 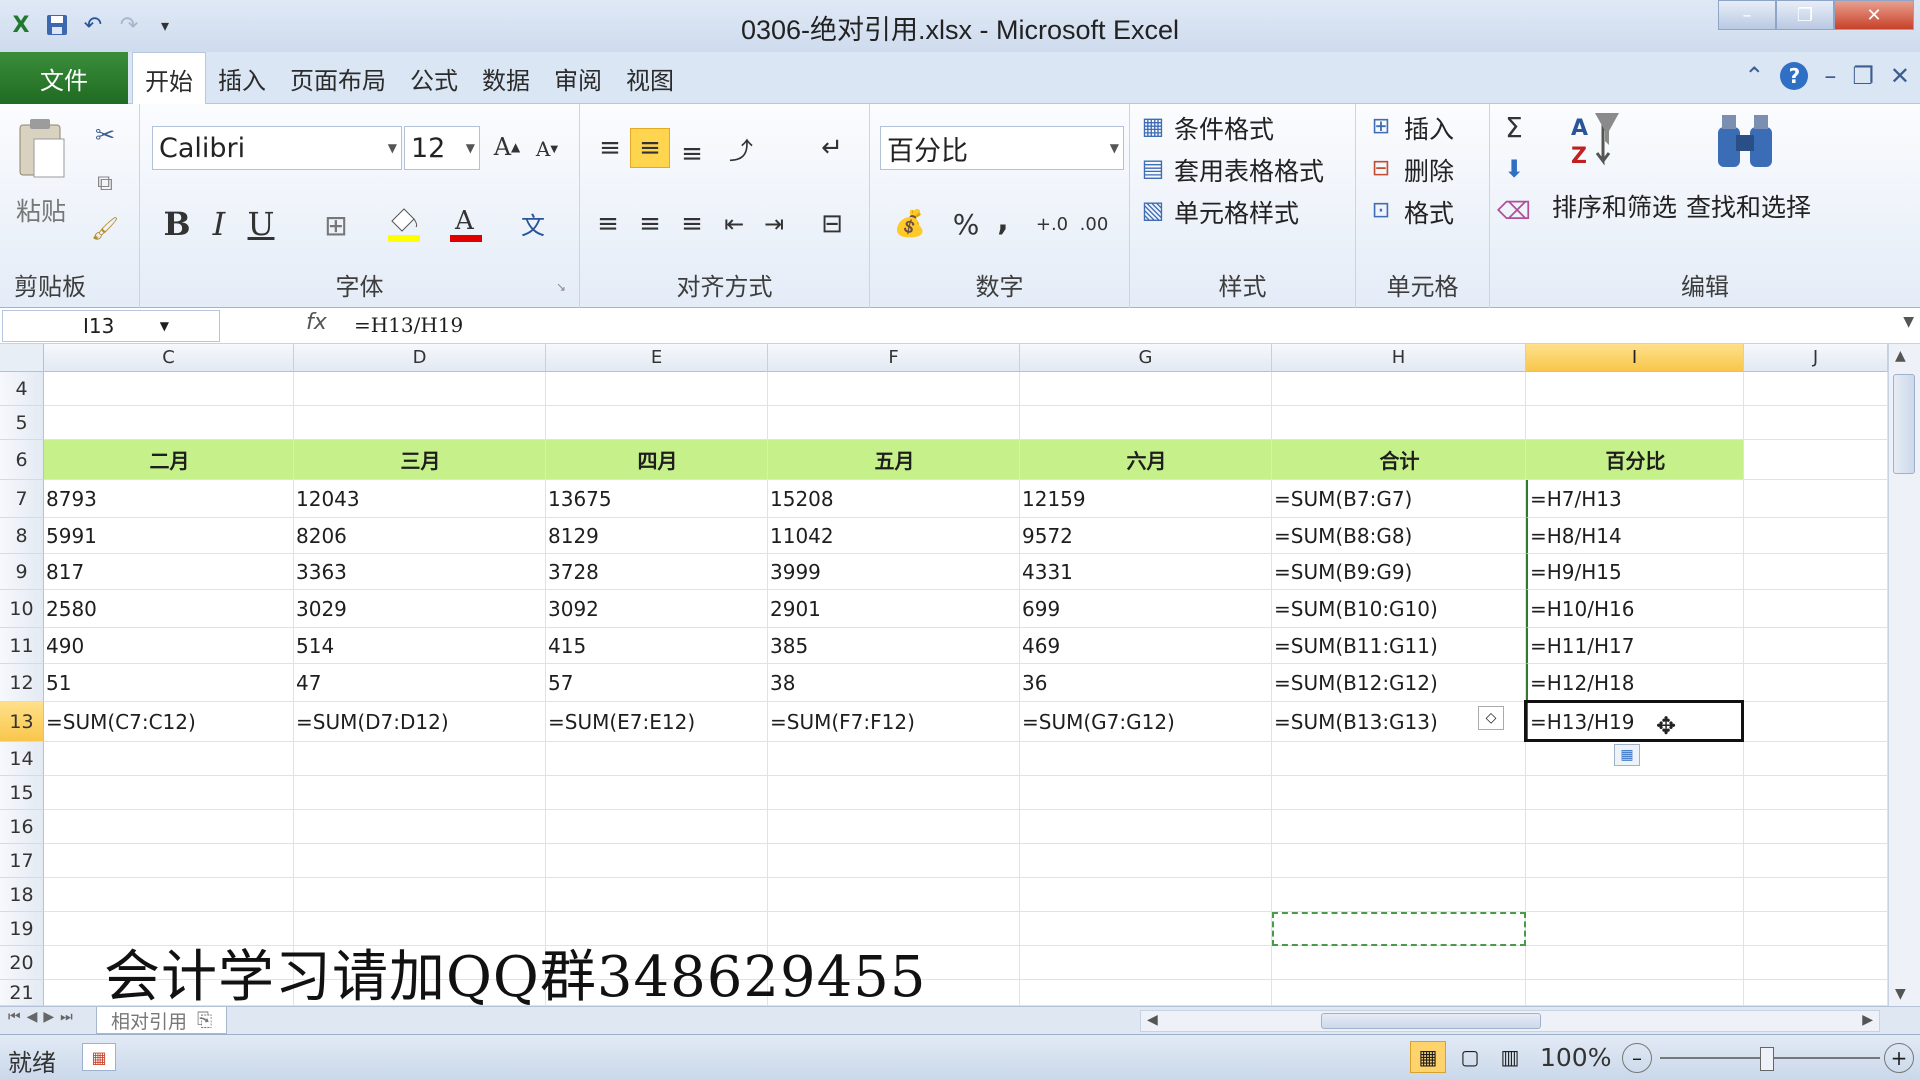 I want to click on table-cell: 12159, so click(x=1146, y=499).